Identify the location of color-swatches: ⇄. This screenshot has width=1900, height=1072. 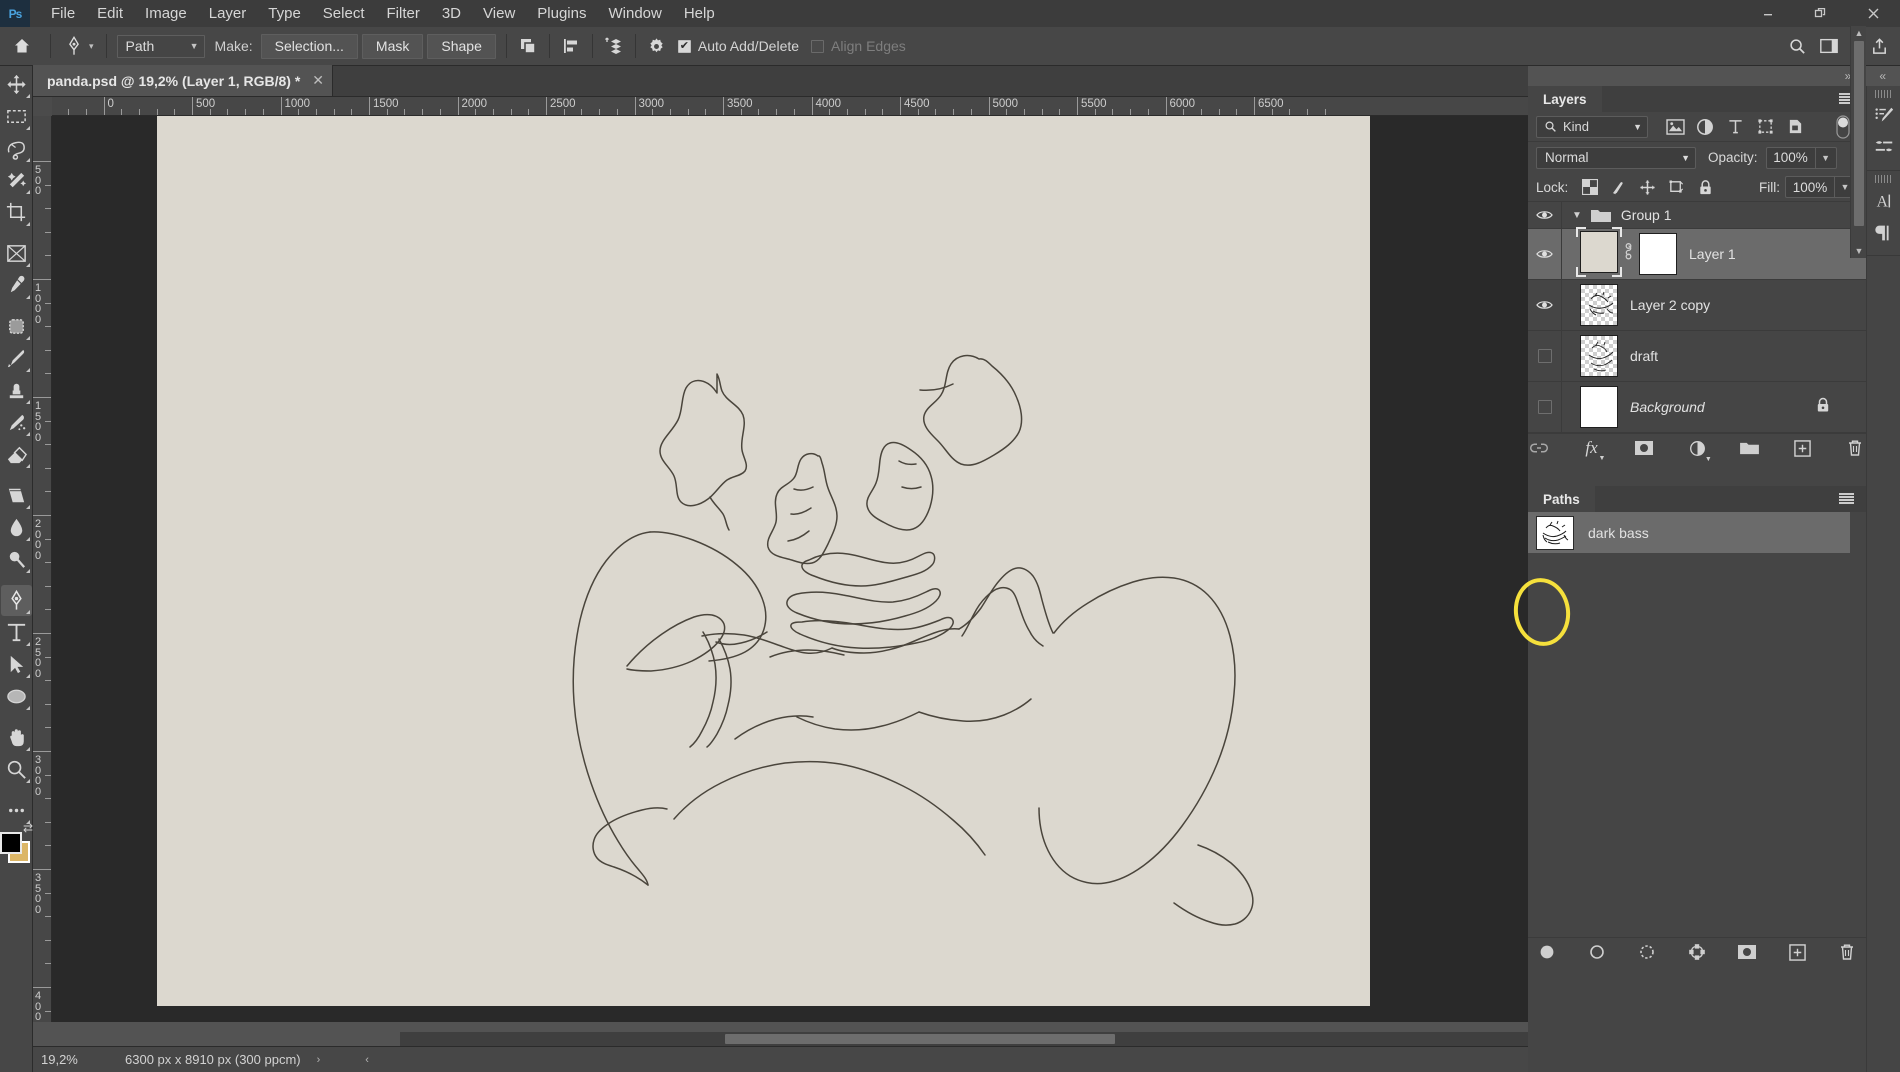
(16, 843).